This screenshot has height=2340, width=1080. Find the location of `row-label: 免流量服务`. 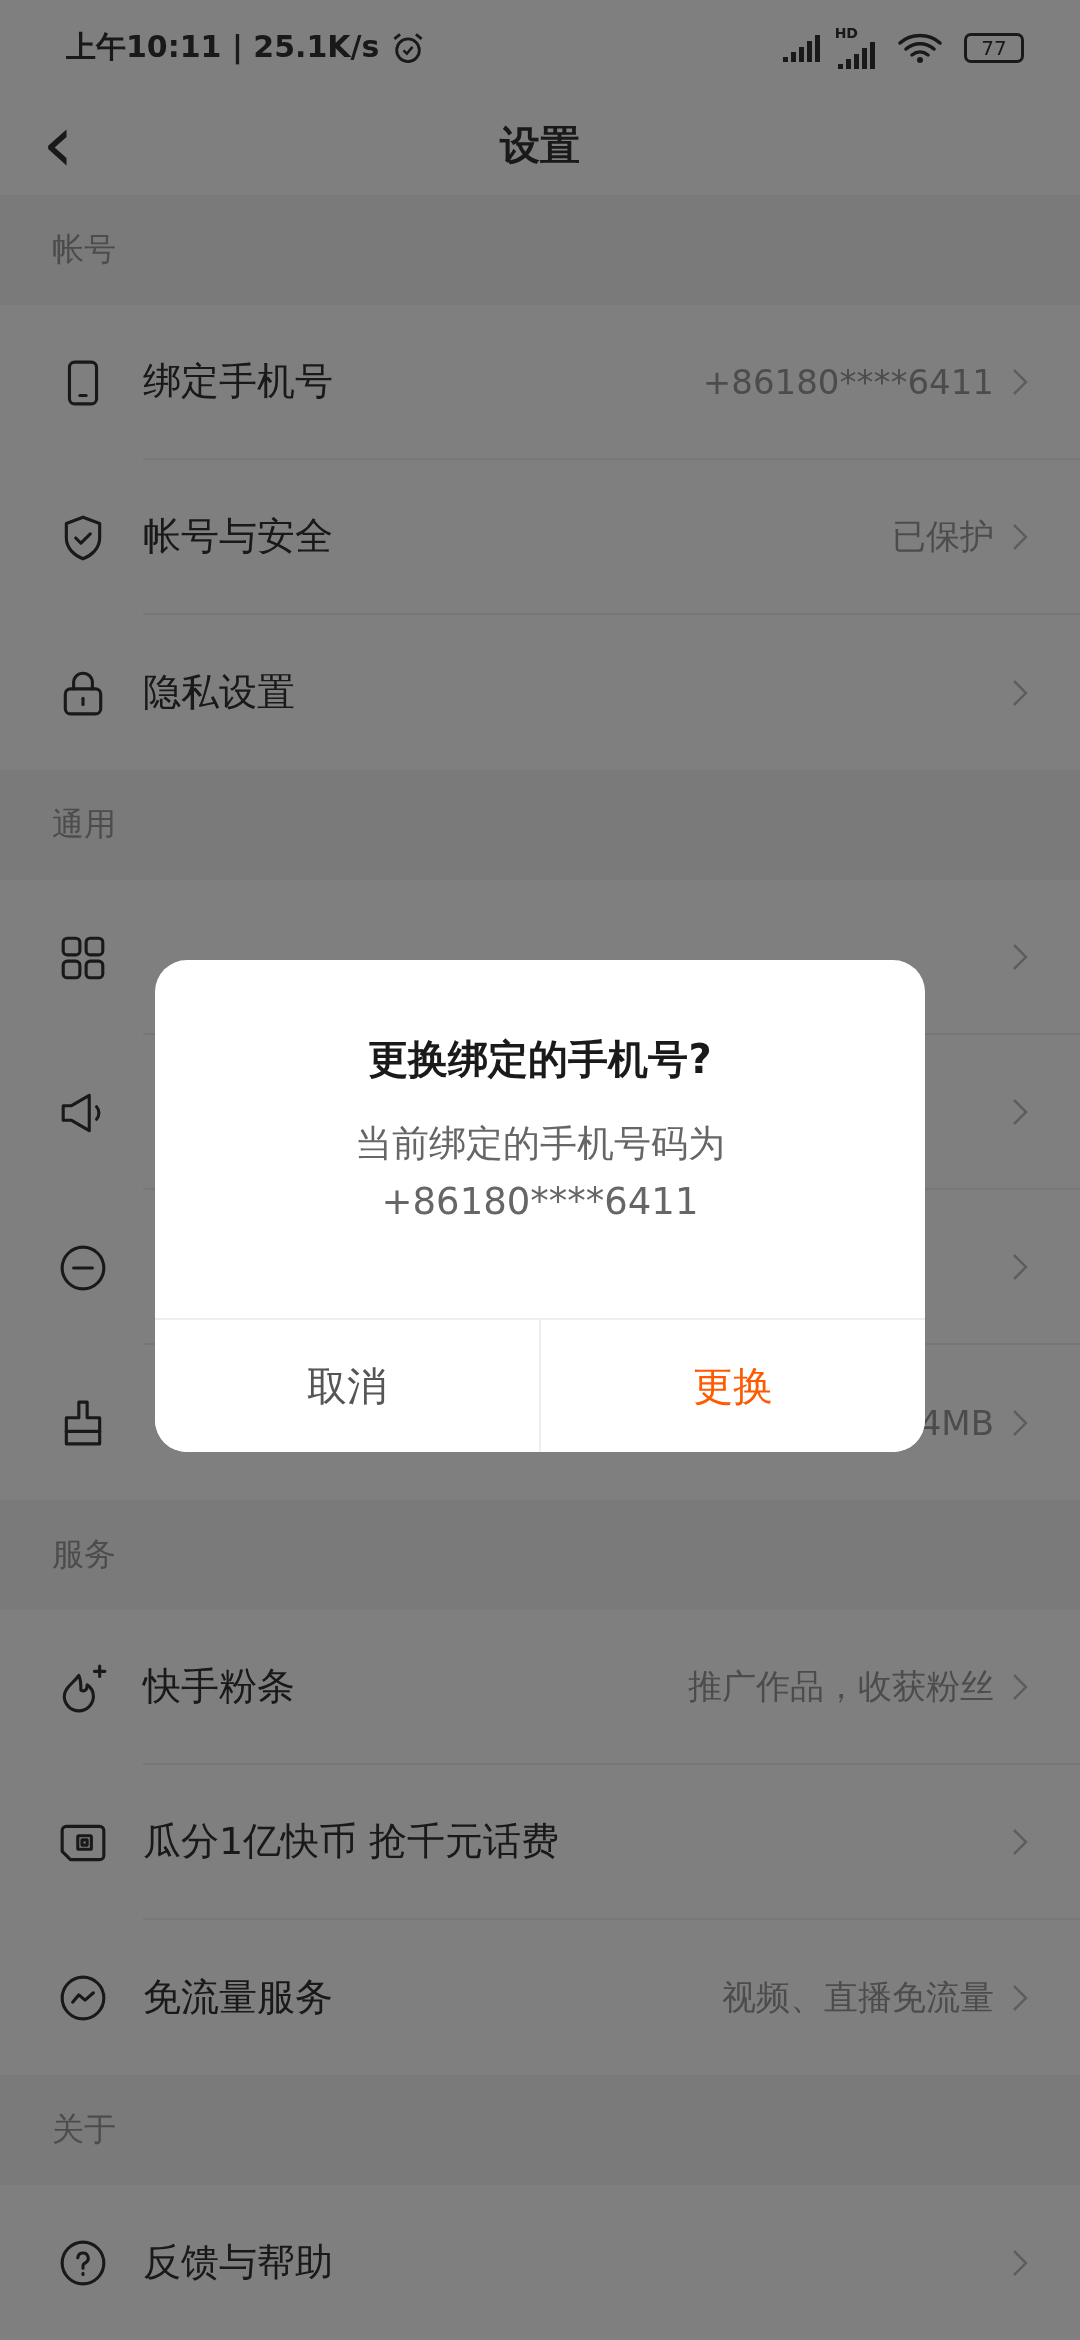

row-label: 免流量服务 is located at coordinates (238, 1997).